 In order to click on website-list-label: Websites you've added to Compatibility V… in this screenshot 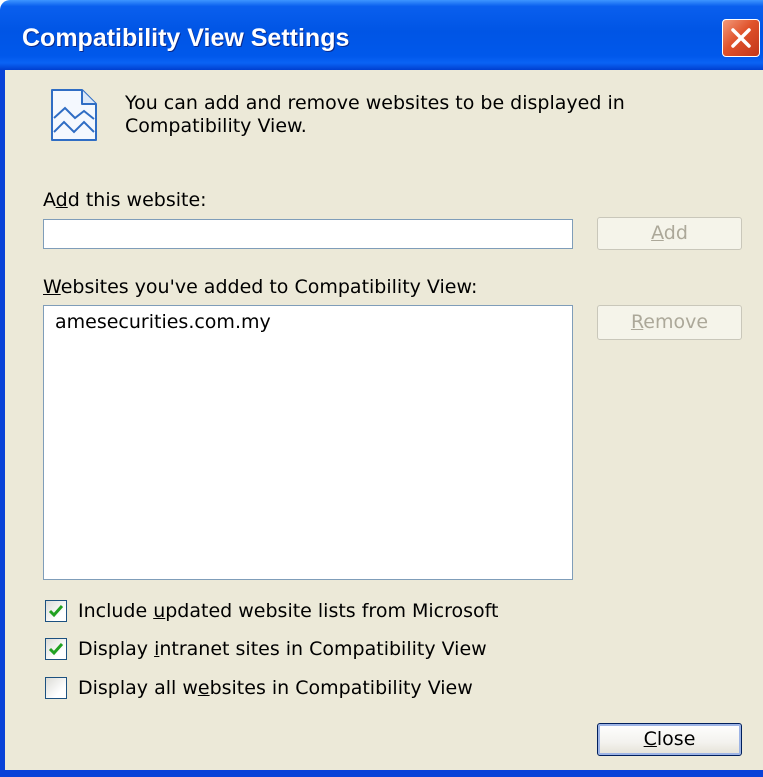, I will do `click(260, 287)`.